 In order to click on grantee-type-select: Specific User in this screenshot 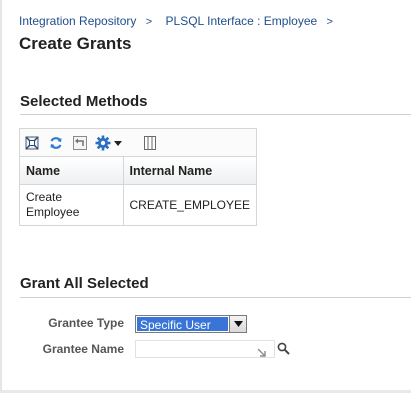, I will do `click(191, 324)`.